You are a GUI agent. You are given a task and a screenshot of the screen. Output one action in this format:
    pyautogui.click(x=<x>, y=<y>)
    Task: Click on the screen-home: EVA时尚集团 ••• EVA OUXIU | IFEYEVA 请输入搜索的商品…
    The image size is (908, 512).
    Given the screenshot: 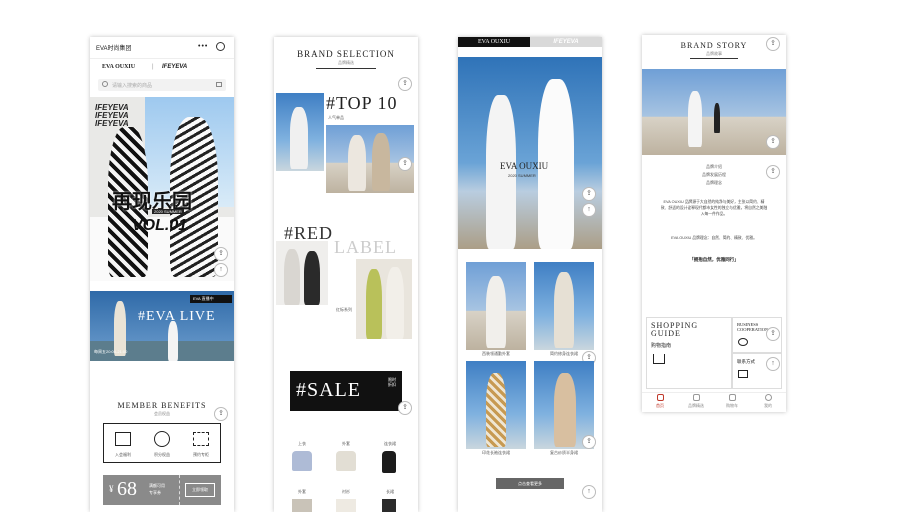 What is the action you would take?
    pyautogui.click(x=162, y=274)
    